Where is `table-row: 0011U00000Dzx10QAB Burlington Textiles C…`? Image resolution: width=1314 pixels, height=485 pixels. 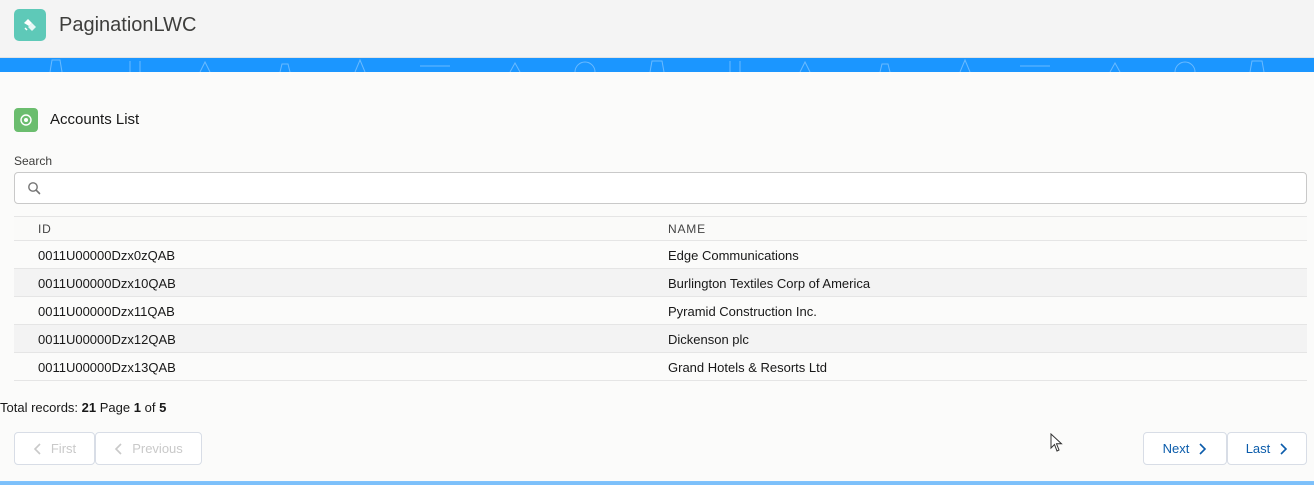 table-row: 0011U00000Dzx10QAB Burlington Textiles C… is located at coordinates (660, 283).